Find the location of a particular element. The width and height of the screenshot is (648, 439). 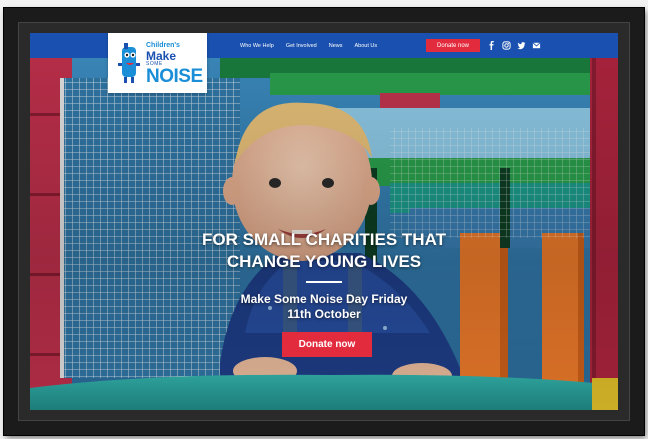

social-links is located at coordinates (514, 45).